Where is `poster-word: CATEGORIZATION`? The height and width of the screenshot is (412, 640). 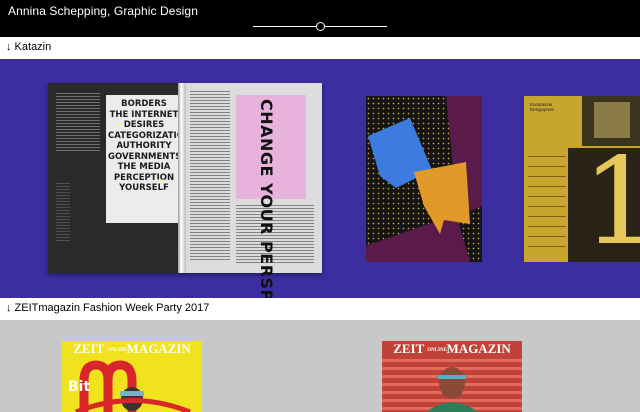 poster-word: CATEGORIZATION is located at coordinates (150, 135).